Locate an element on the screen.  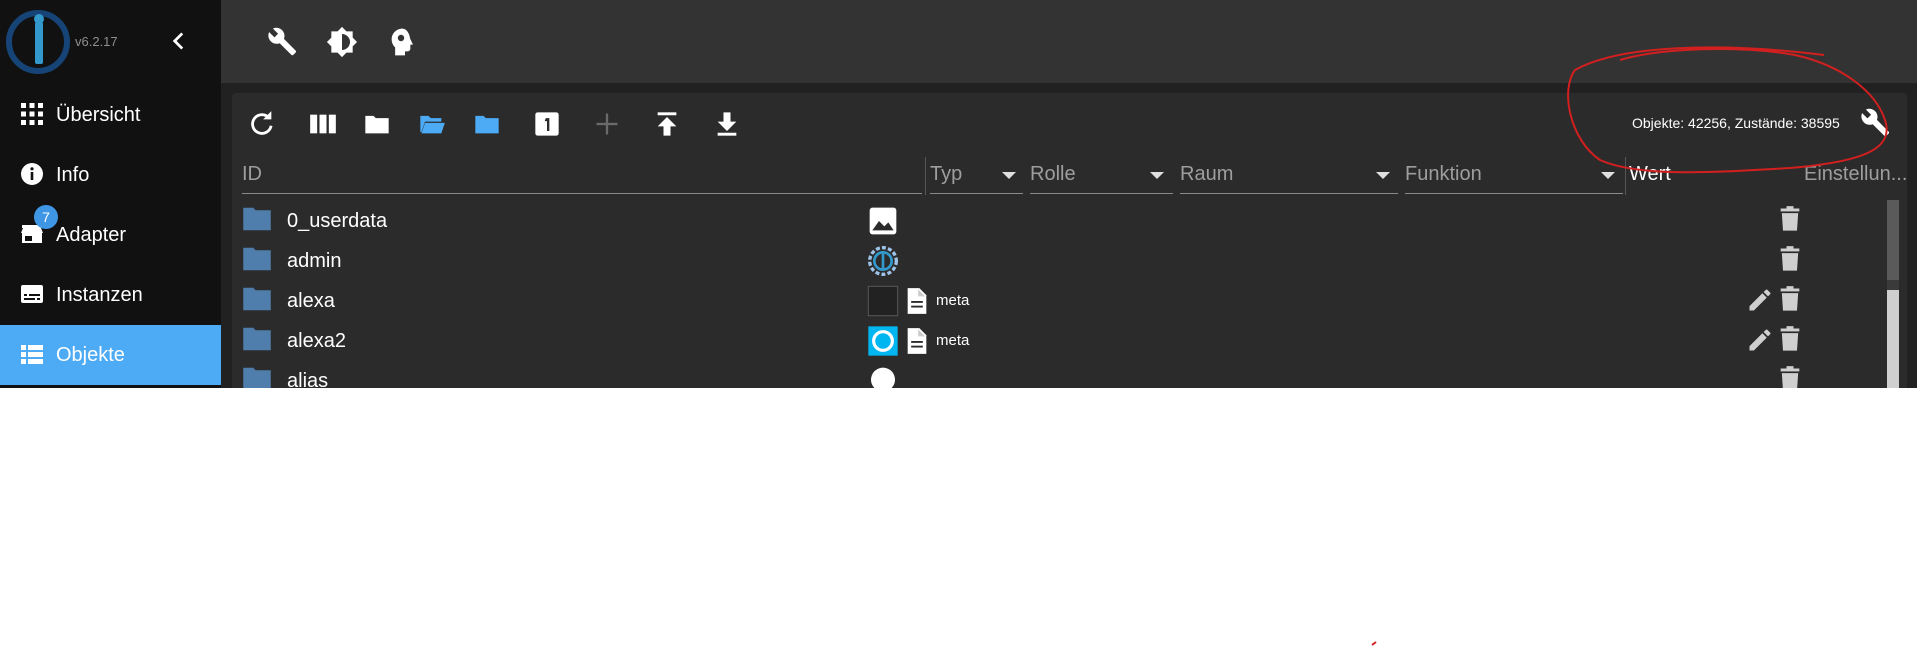
list-icon is located at coordinates (32, 354).